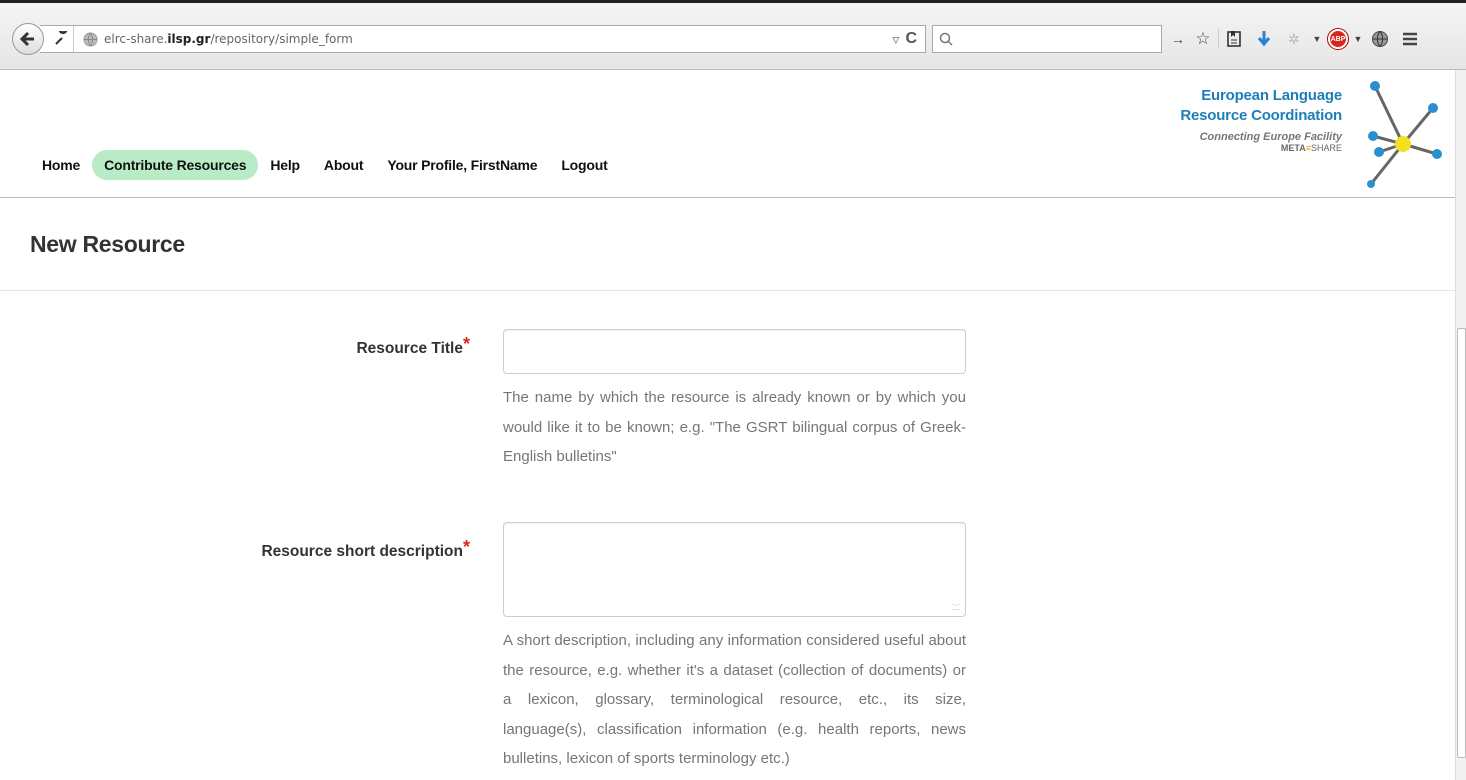 This screenshot has height=780, width=1466. Describe the element at coordinates (1317, 39) in the screenshot. I see `extension-dropdown-icon: ▼` at that location.